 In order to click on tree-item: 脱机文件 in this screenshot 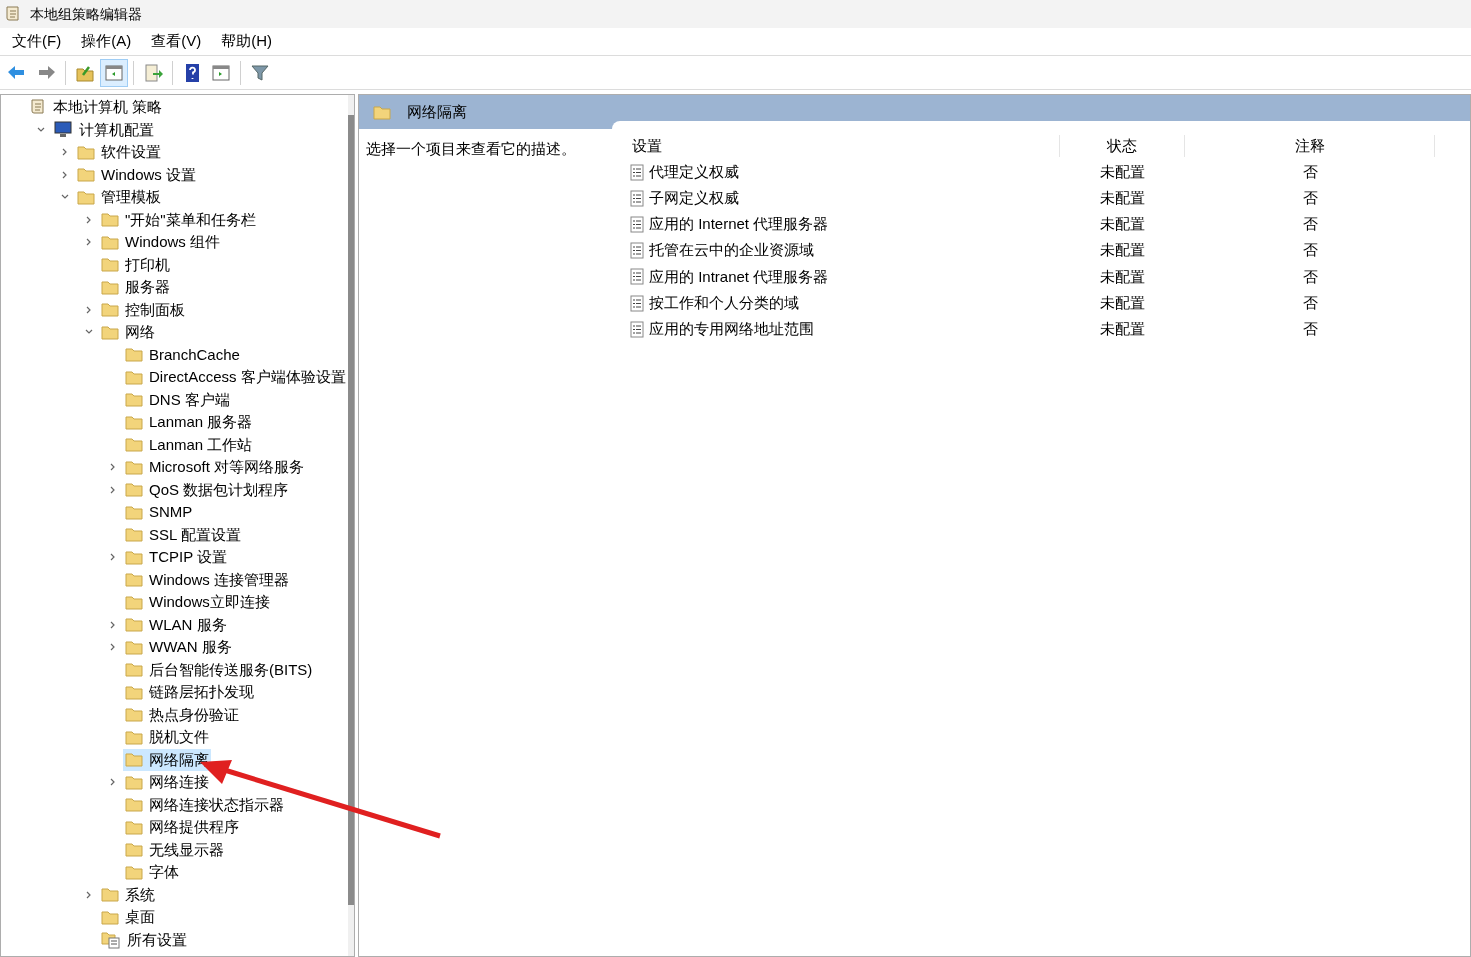, I will do `click(167, 737)`.